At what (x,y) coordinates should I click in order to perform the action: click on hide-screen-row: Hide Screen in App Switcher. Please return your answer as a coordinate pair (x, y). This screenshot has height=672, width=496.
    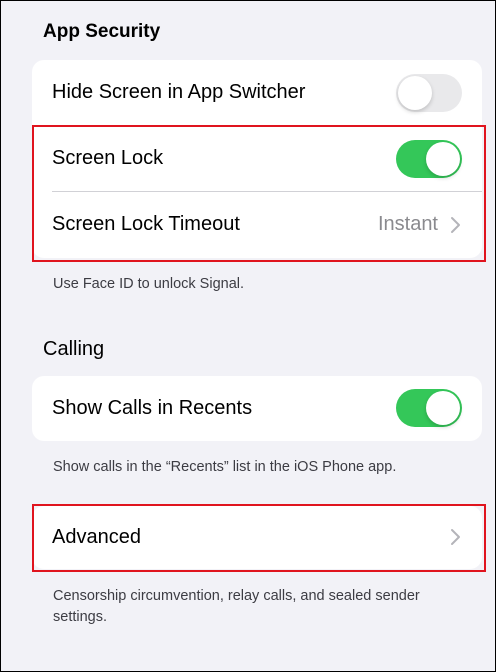
    Looking at the image, I should click on (257, 93).